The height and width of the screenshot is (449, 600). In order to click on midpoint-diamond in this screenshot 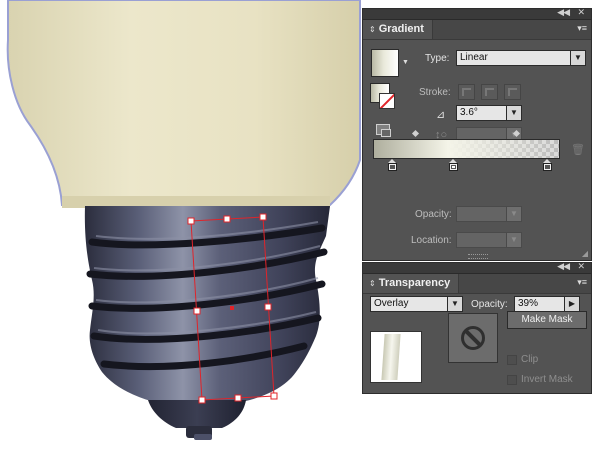, I will do `click(415, 133)`.